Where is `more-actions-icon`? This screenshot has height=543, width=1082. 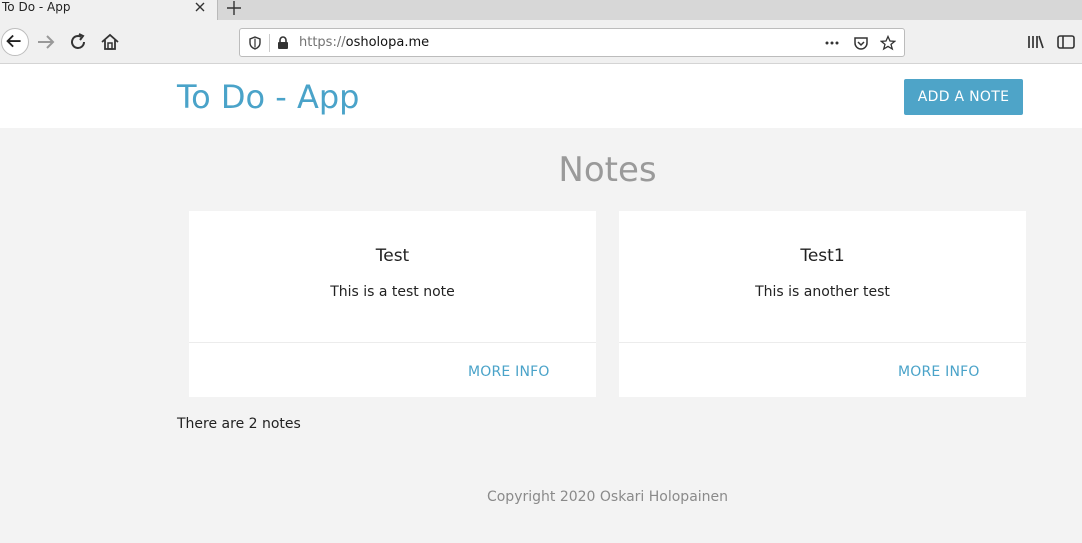 more-actions-icon is located at coordinates (832, 43).